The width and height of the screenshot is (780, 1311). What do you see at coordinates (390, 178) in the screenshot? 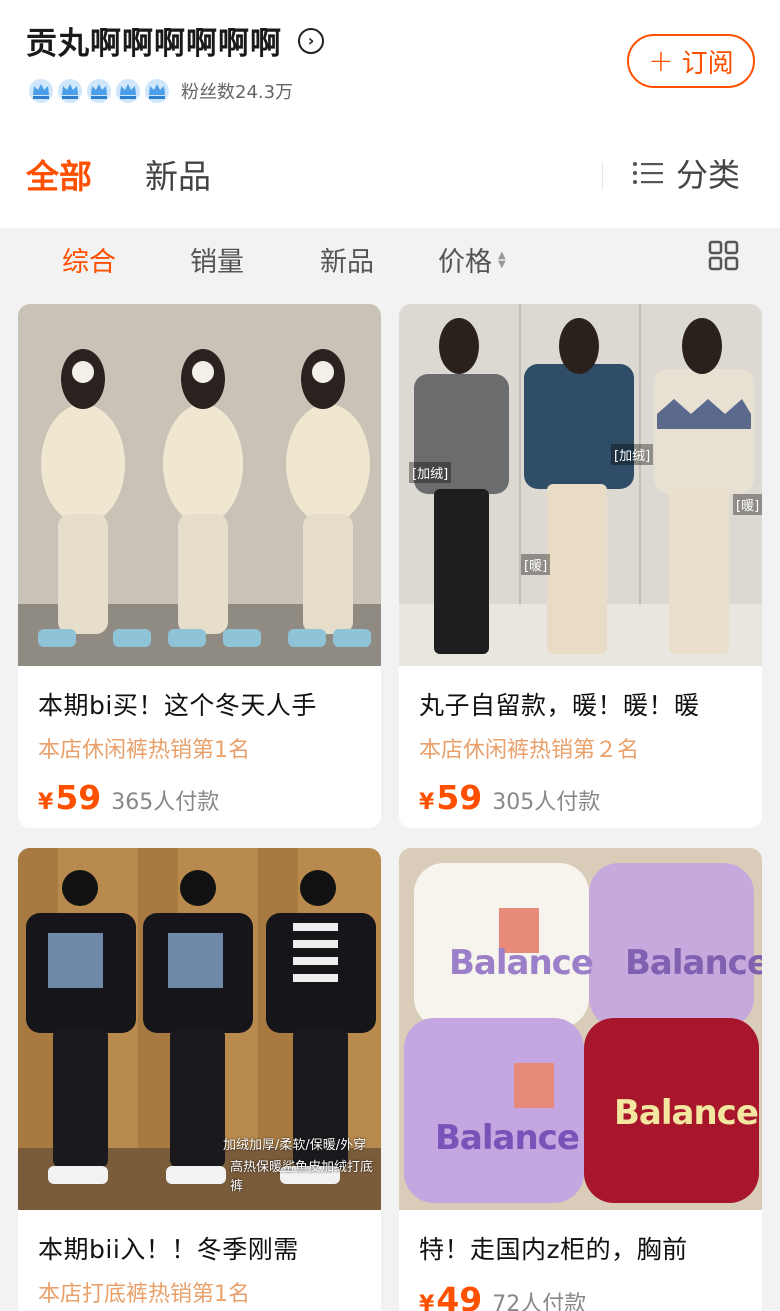
I see `shop-tabs: 全部 新品 分类` at bounding box center [390, 178].